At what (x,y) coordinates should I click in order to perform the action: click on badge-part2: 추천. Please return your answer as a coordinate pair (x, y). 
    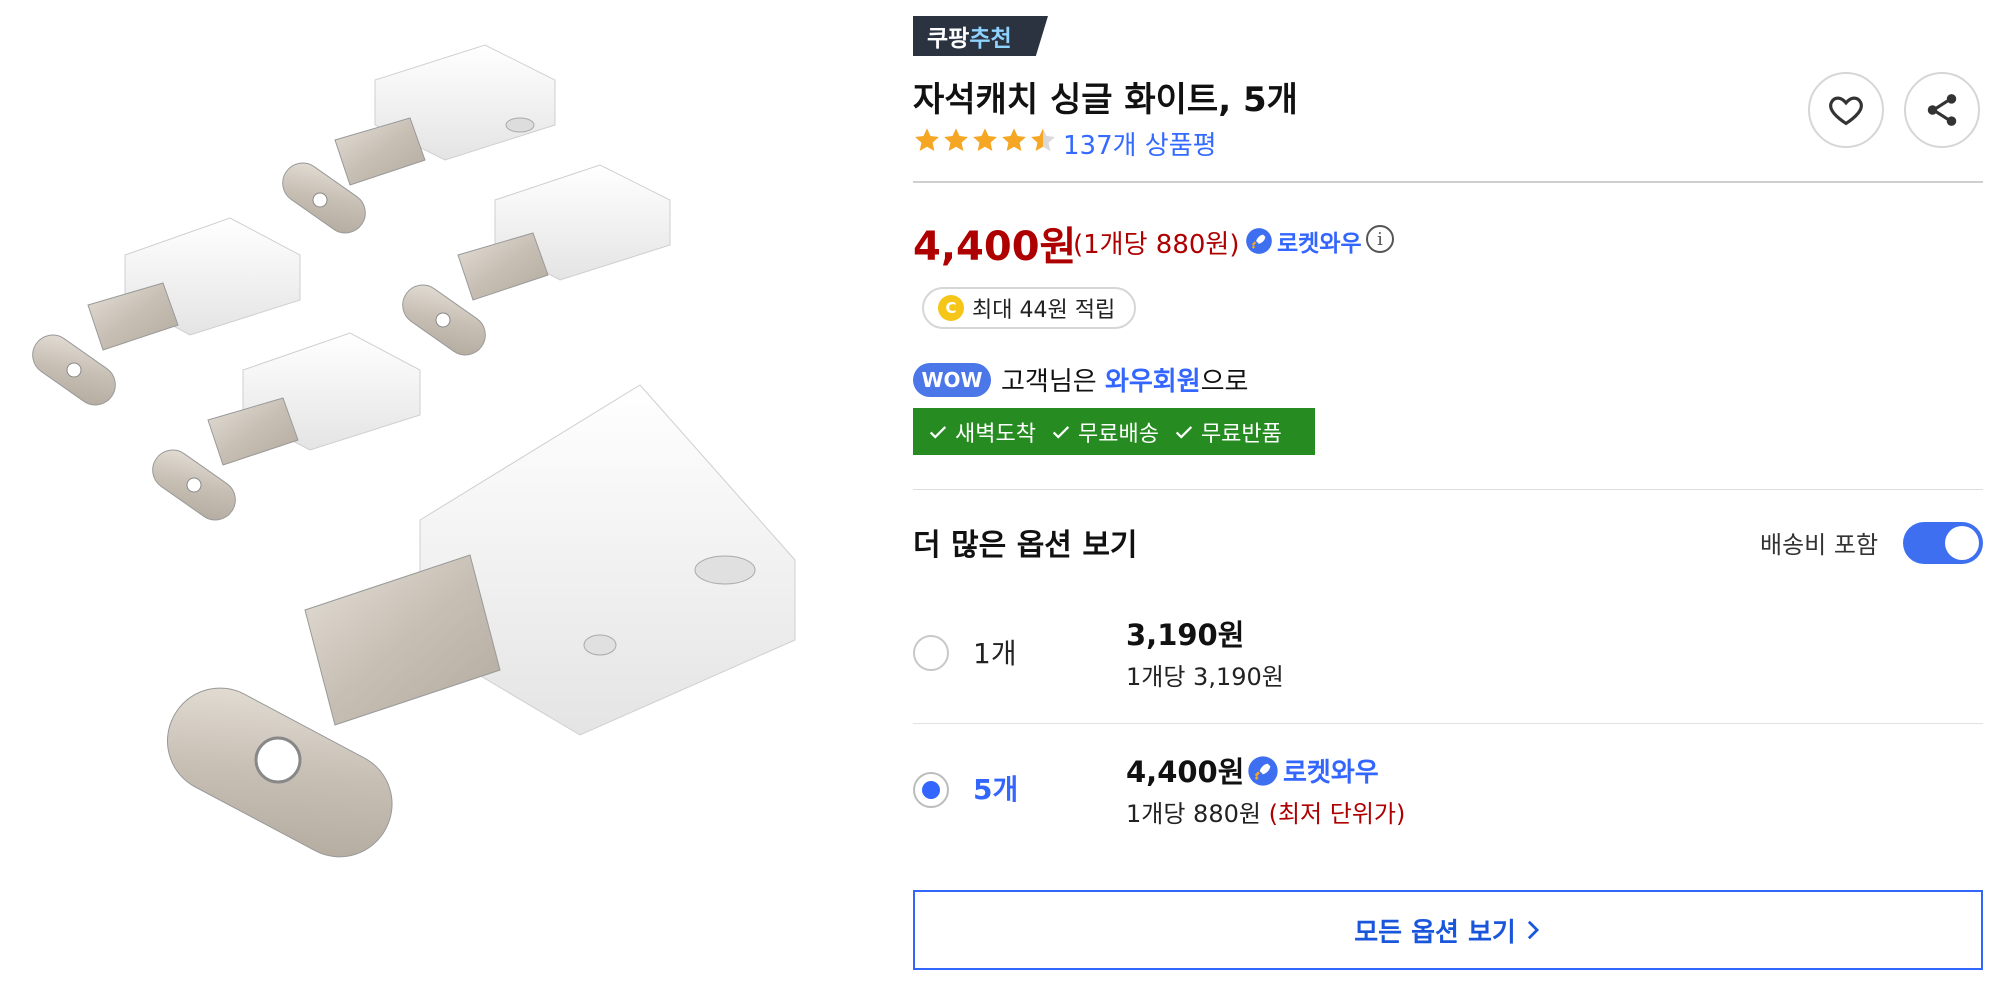
    Looking at the image, I should click on (990, 39).